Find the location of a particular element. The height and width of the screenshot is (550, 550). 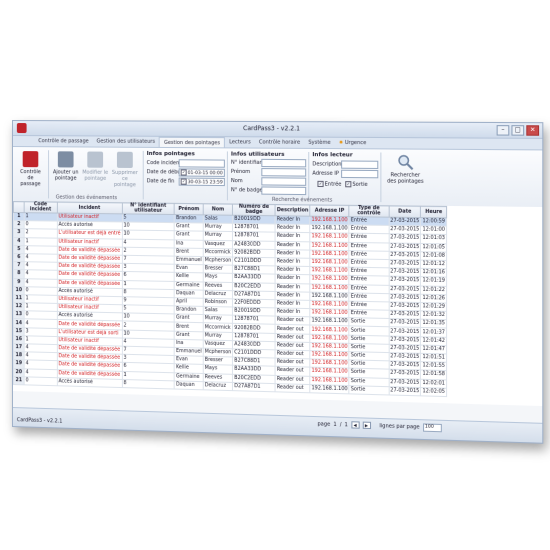

date-debut-input: ✓ 01-03-15 00:00 is located at coordinates (202, 172).